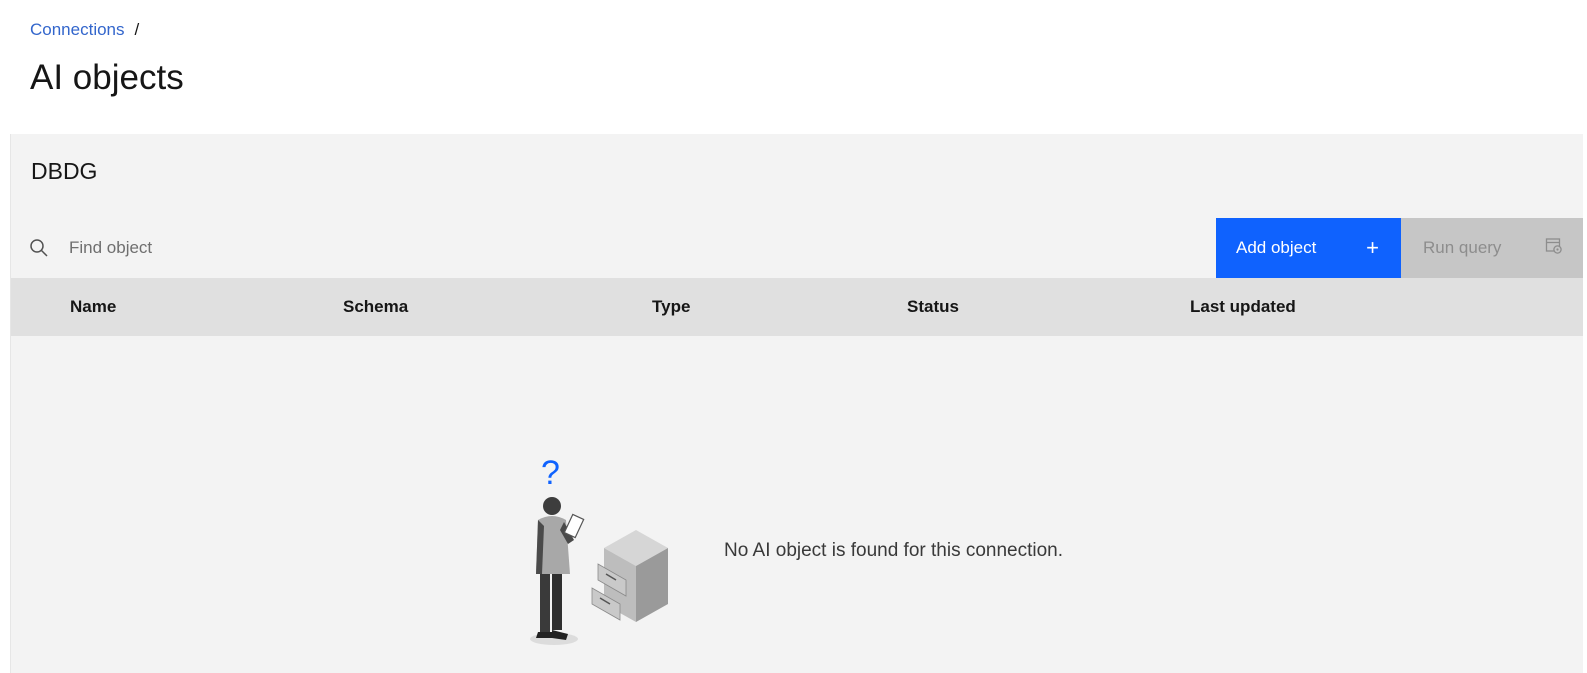  What do you see at coordinates (1554, 248) in the screenshot?
I see `run-query-icon` at bounding box center [1554, 248].